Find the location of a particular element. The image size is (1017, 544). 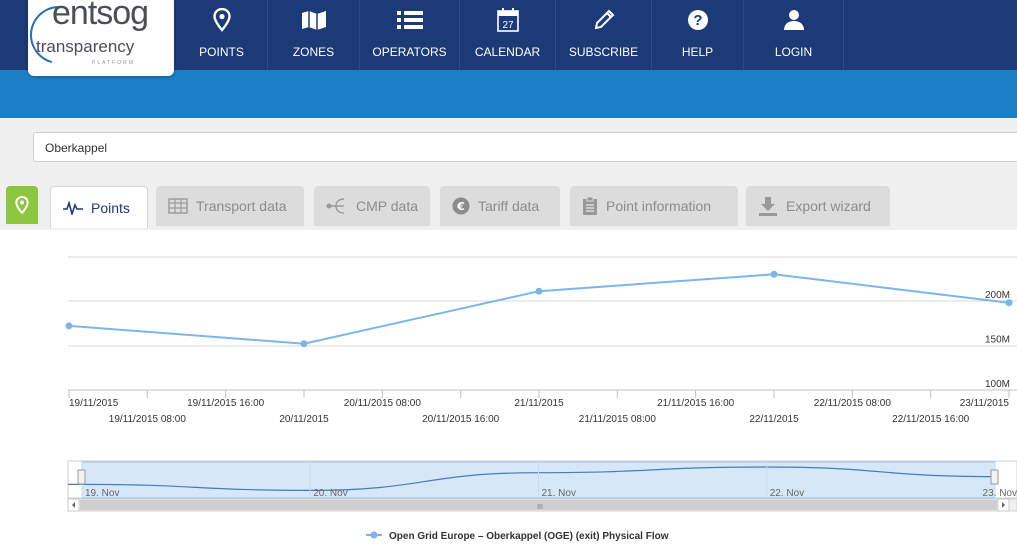

tab-cmp-data: CMP data is located at coordinates (372, 206).